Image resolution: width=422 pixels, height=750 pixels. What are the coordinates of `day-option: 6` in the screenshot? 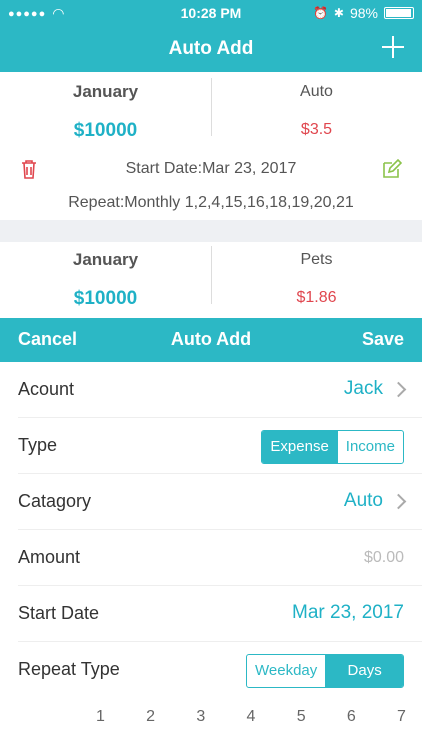 It's located at (351, 717).